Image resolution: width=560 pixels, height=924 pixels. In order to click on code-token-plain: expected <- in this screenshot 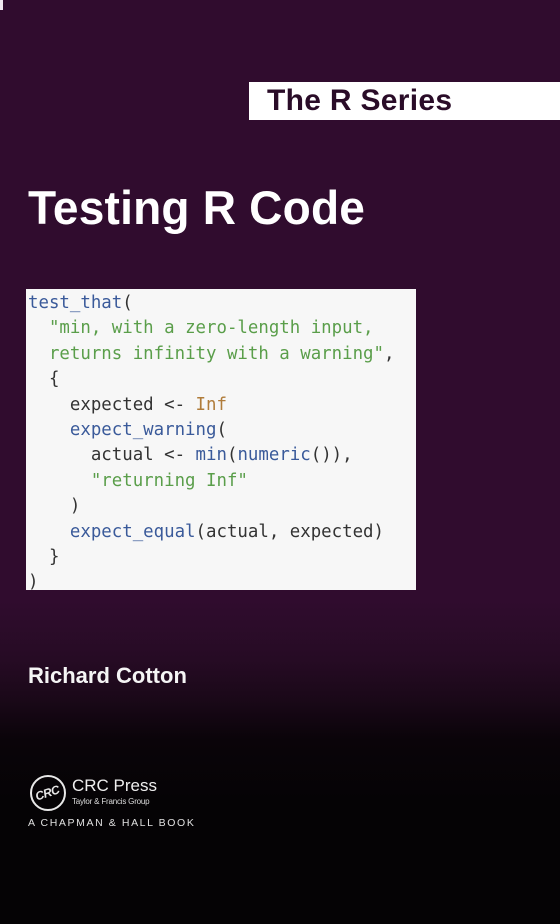, I will do `click(112, 404)`.